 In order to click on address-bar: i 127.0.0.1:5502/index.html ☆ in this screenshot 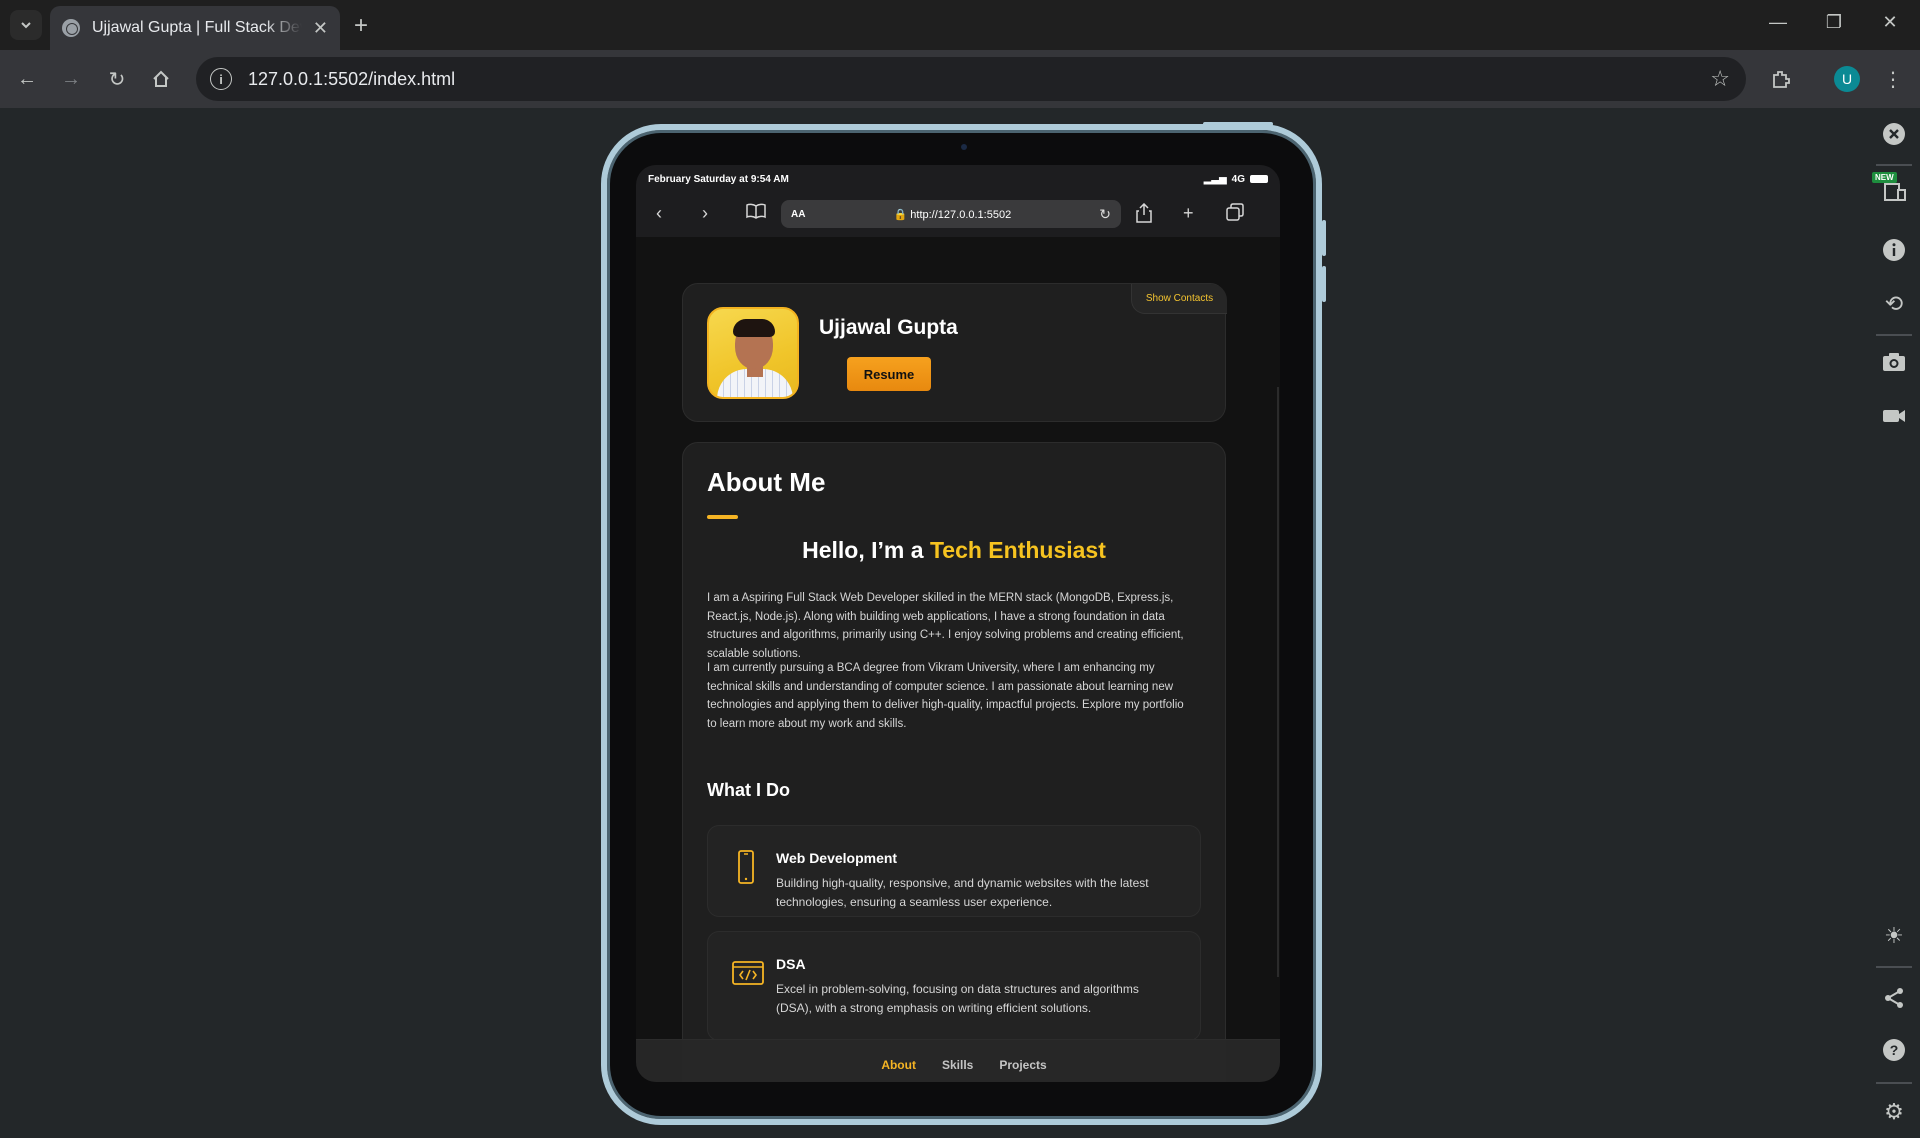, I will do `click(971, 79)`.